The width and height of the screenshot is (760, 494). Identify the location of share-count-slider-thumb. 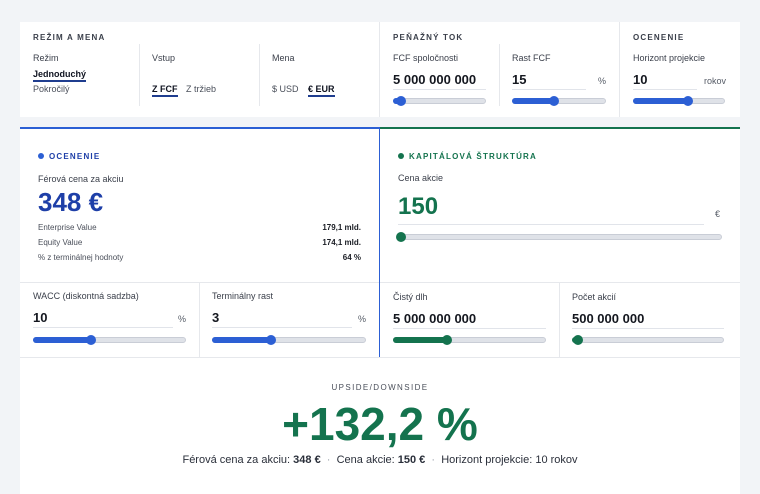
(578, 340).